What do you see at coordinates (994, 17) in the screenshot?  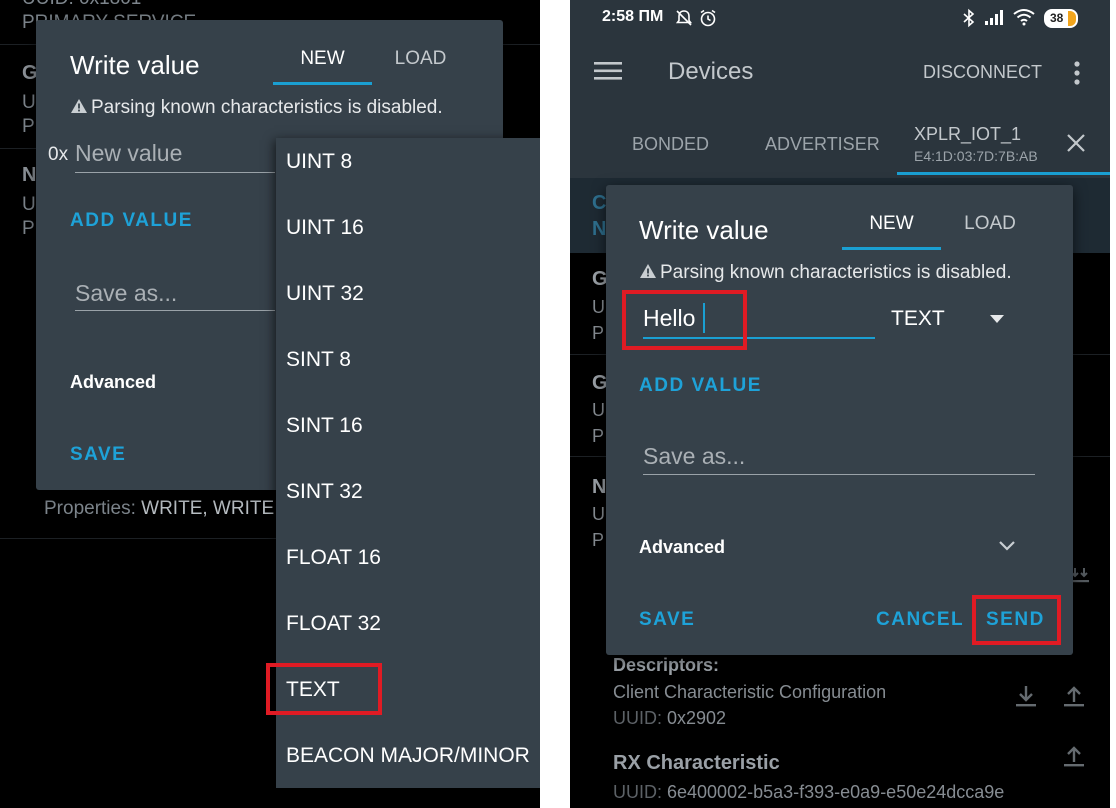 I see `signal-icon` at bounding box center [994, 17].